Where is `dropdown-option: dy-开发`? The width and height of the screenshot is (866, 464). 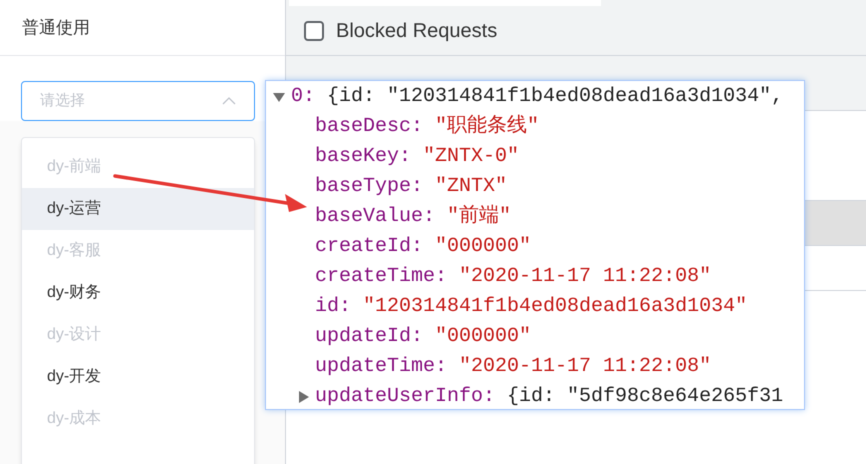
dropdown-option: dy-开发 is located at coordinates (138, 377).